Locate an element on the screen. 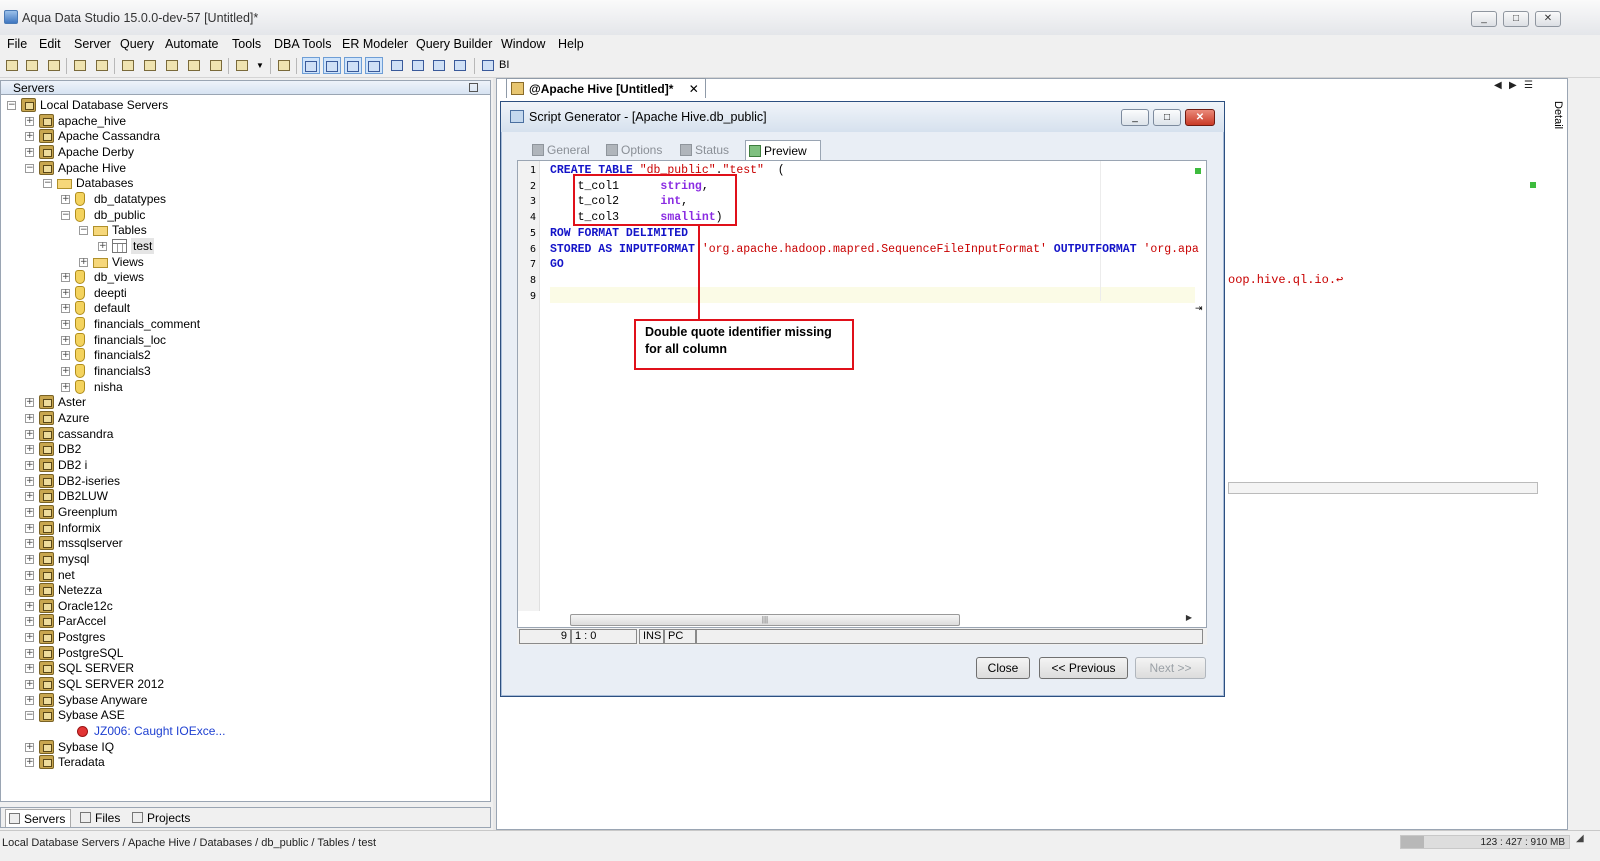  menu-server: Server is located at coordinates (92, 44).